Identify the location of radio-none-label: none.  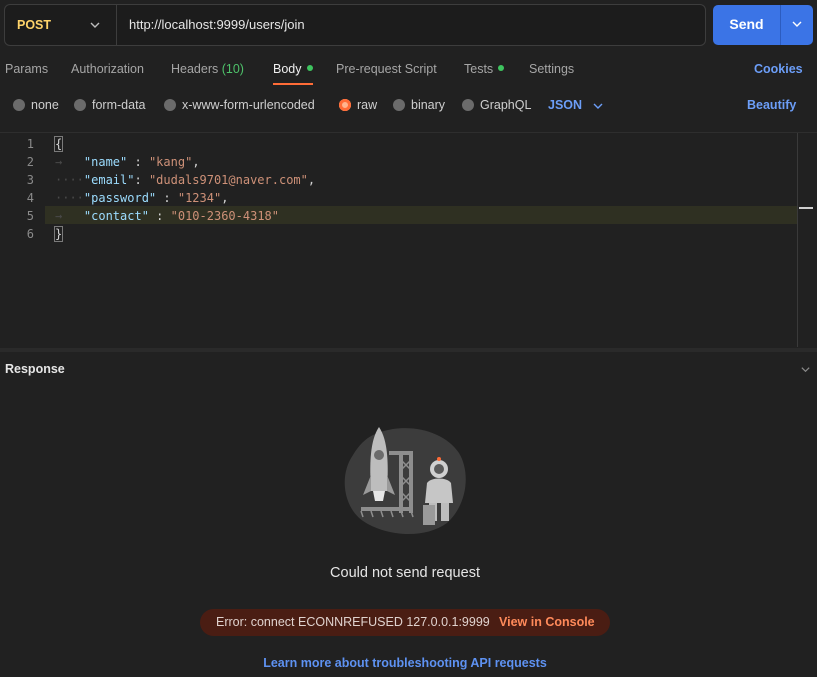
(45, 105).